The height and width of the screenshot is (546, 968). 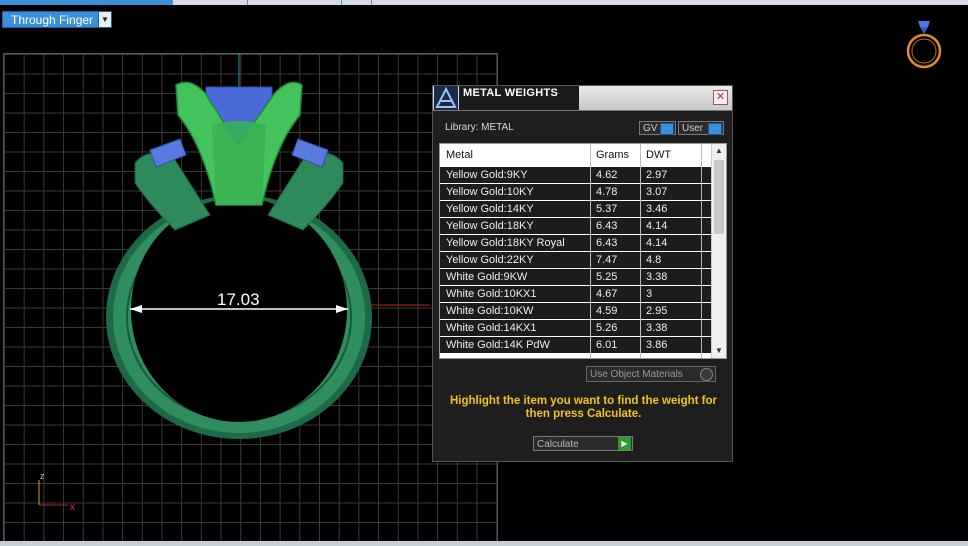 What do you see at coordinates (576, 277) in the screenshot?
I see `table-row: White Gold:9KW 5.25 3.38` at bounding box center [576, 277].